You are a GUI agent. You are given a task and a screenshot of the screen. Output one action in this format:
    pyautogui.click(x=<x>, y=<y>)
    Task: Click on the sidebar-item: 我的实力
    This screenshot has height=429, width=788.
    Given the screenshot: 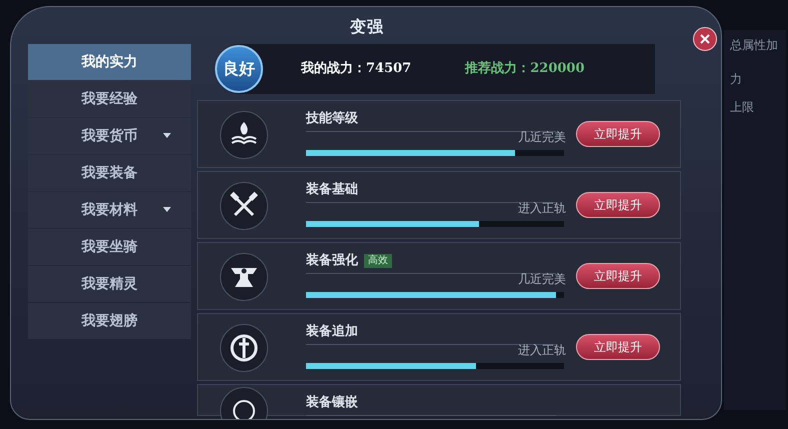 What is the action you would take?
    pyautogui.click(x=109, y=62)
    